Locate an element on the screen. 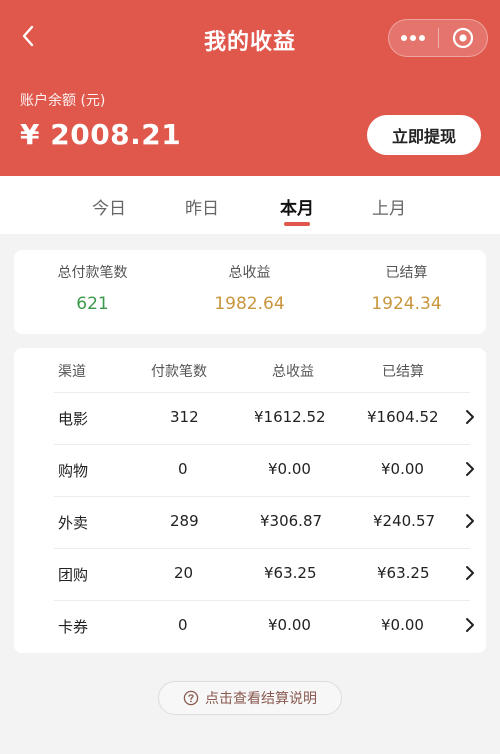 Image resolution: width=500 pixels, height=754 pixels. cell-settled: ¥1604.52 is located at coordinates (403, 417).